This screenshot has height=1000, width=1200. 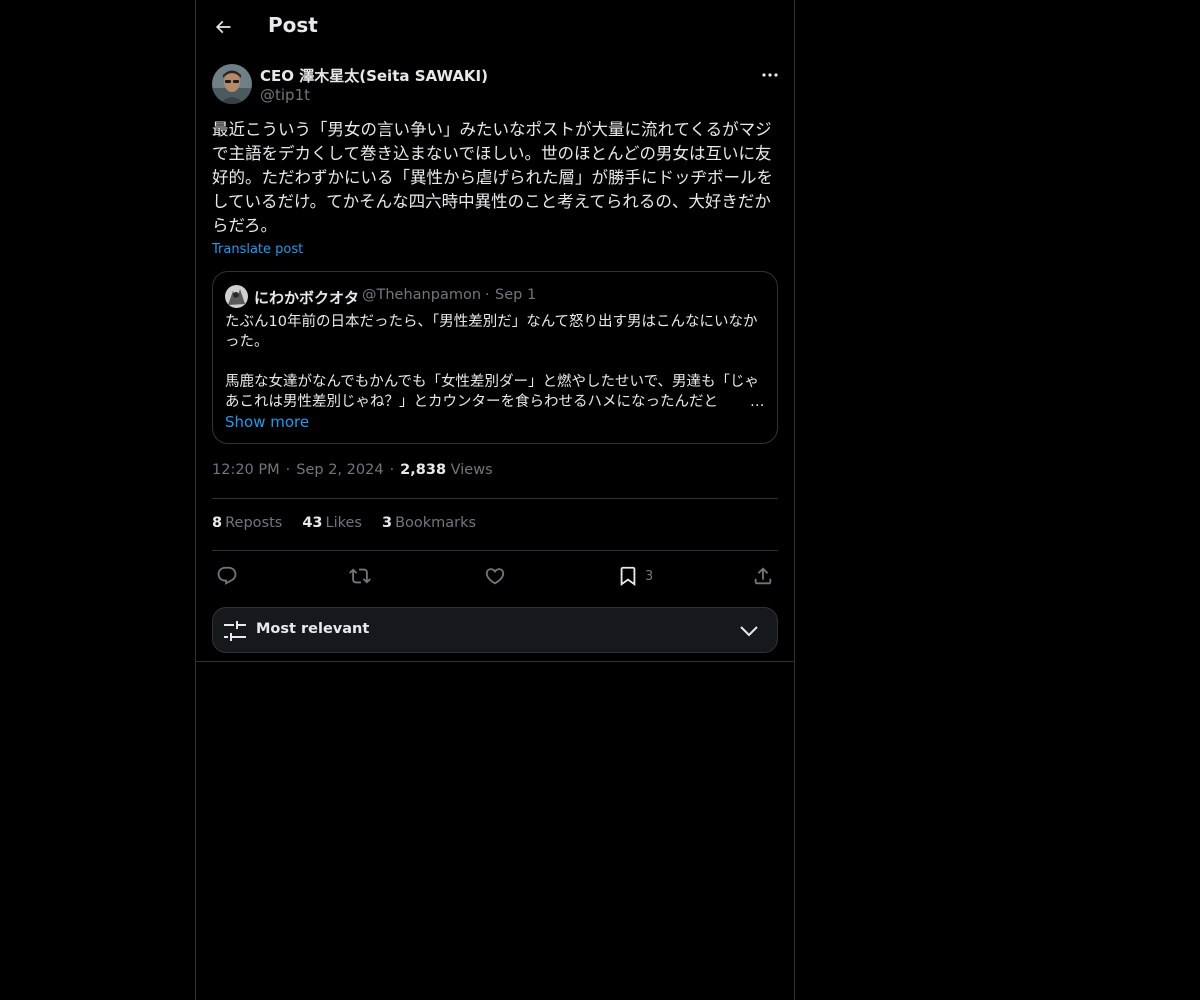 I want to click on post-time: 12:20 PM, so click(x=246, y=470).